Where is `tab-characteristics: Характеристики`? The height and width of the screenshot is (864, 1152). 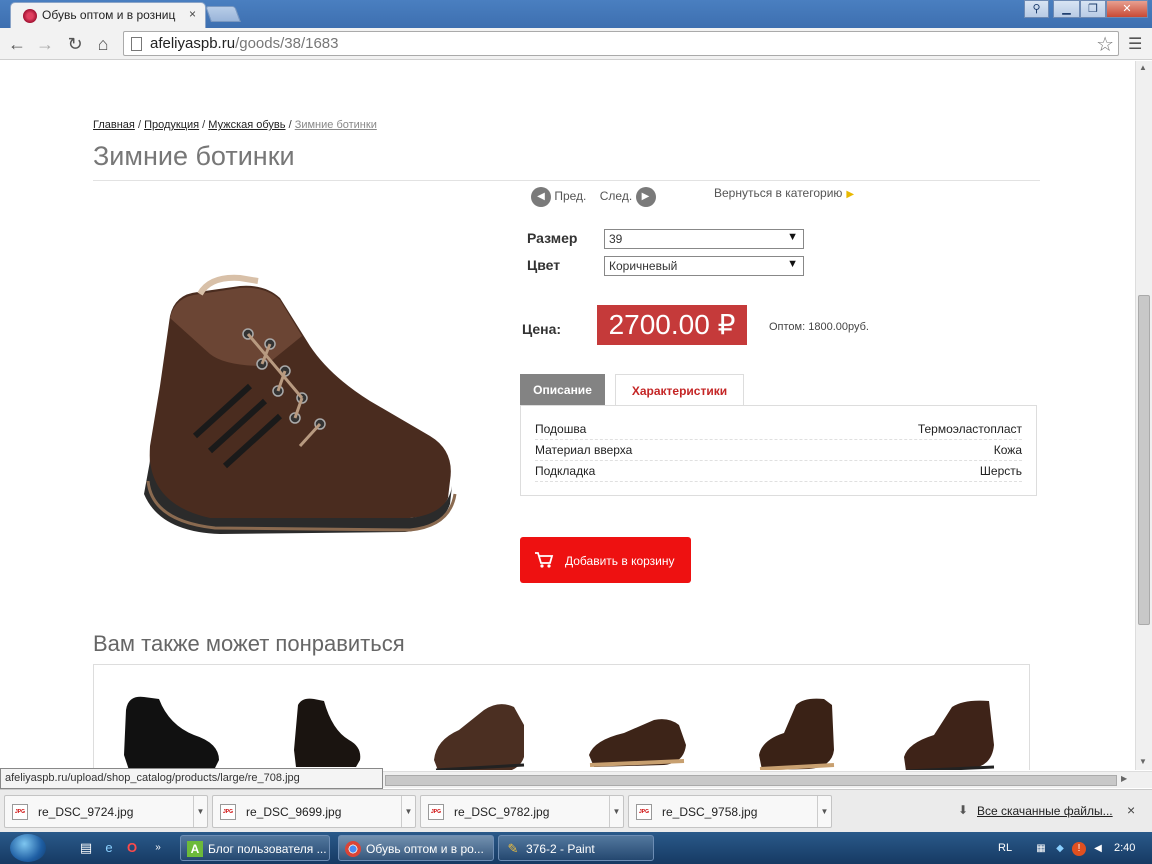
tab-characteristics: Характеристики is located at coordinates (679, 390).